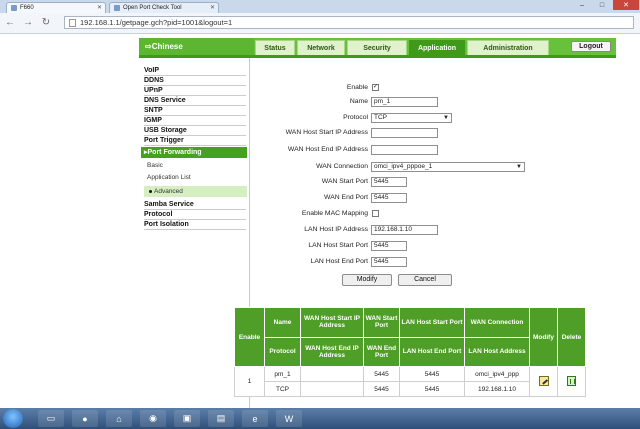  What do you see at coordinates (195, 81) in the screenshot?
I see `menu-item-ddns: DDNS` at bounding box center [195, 81].